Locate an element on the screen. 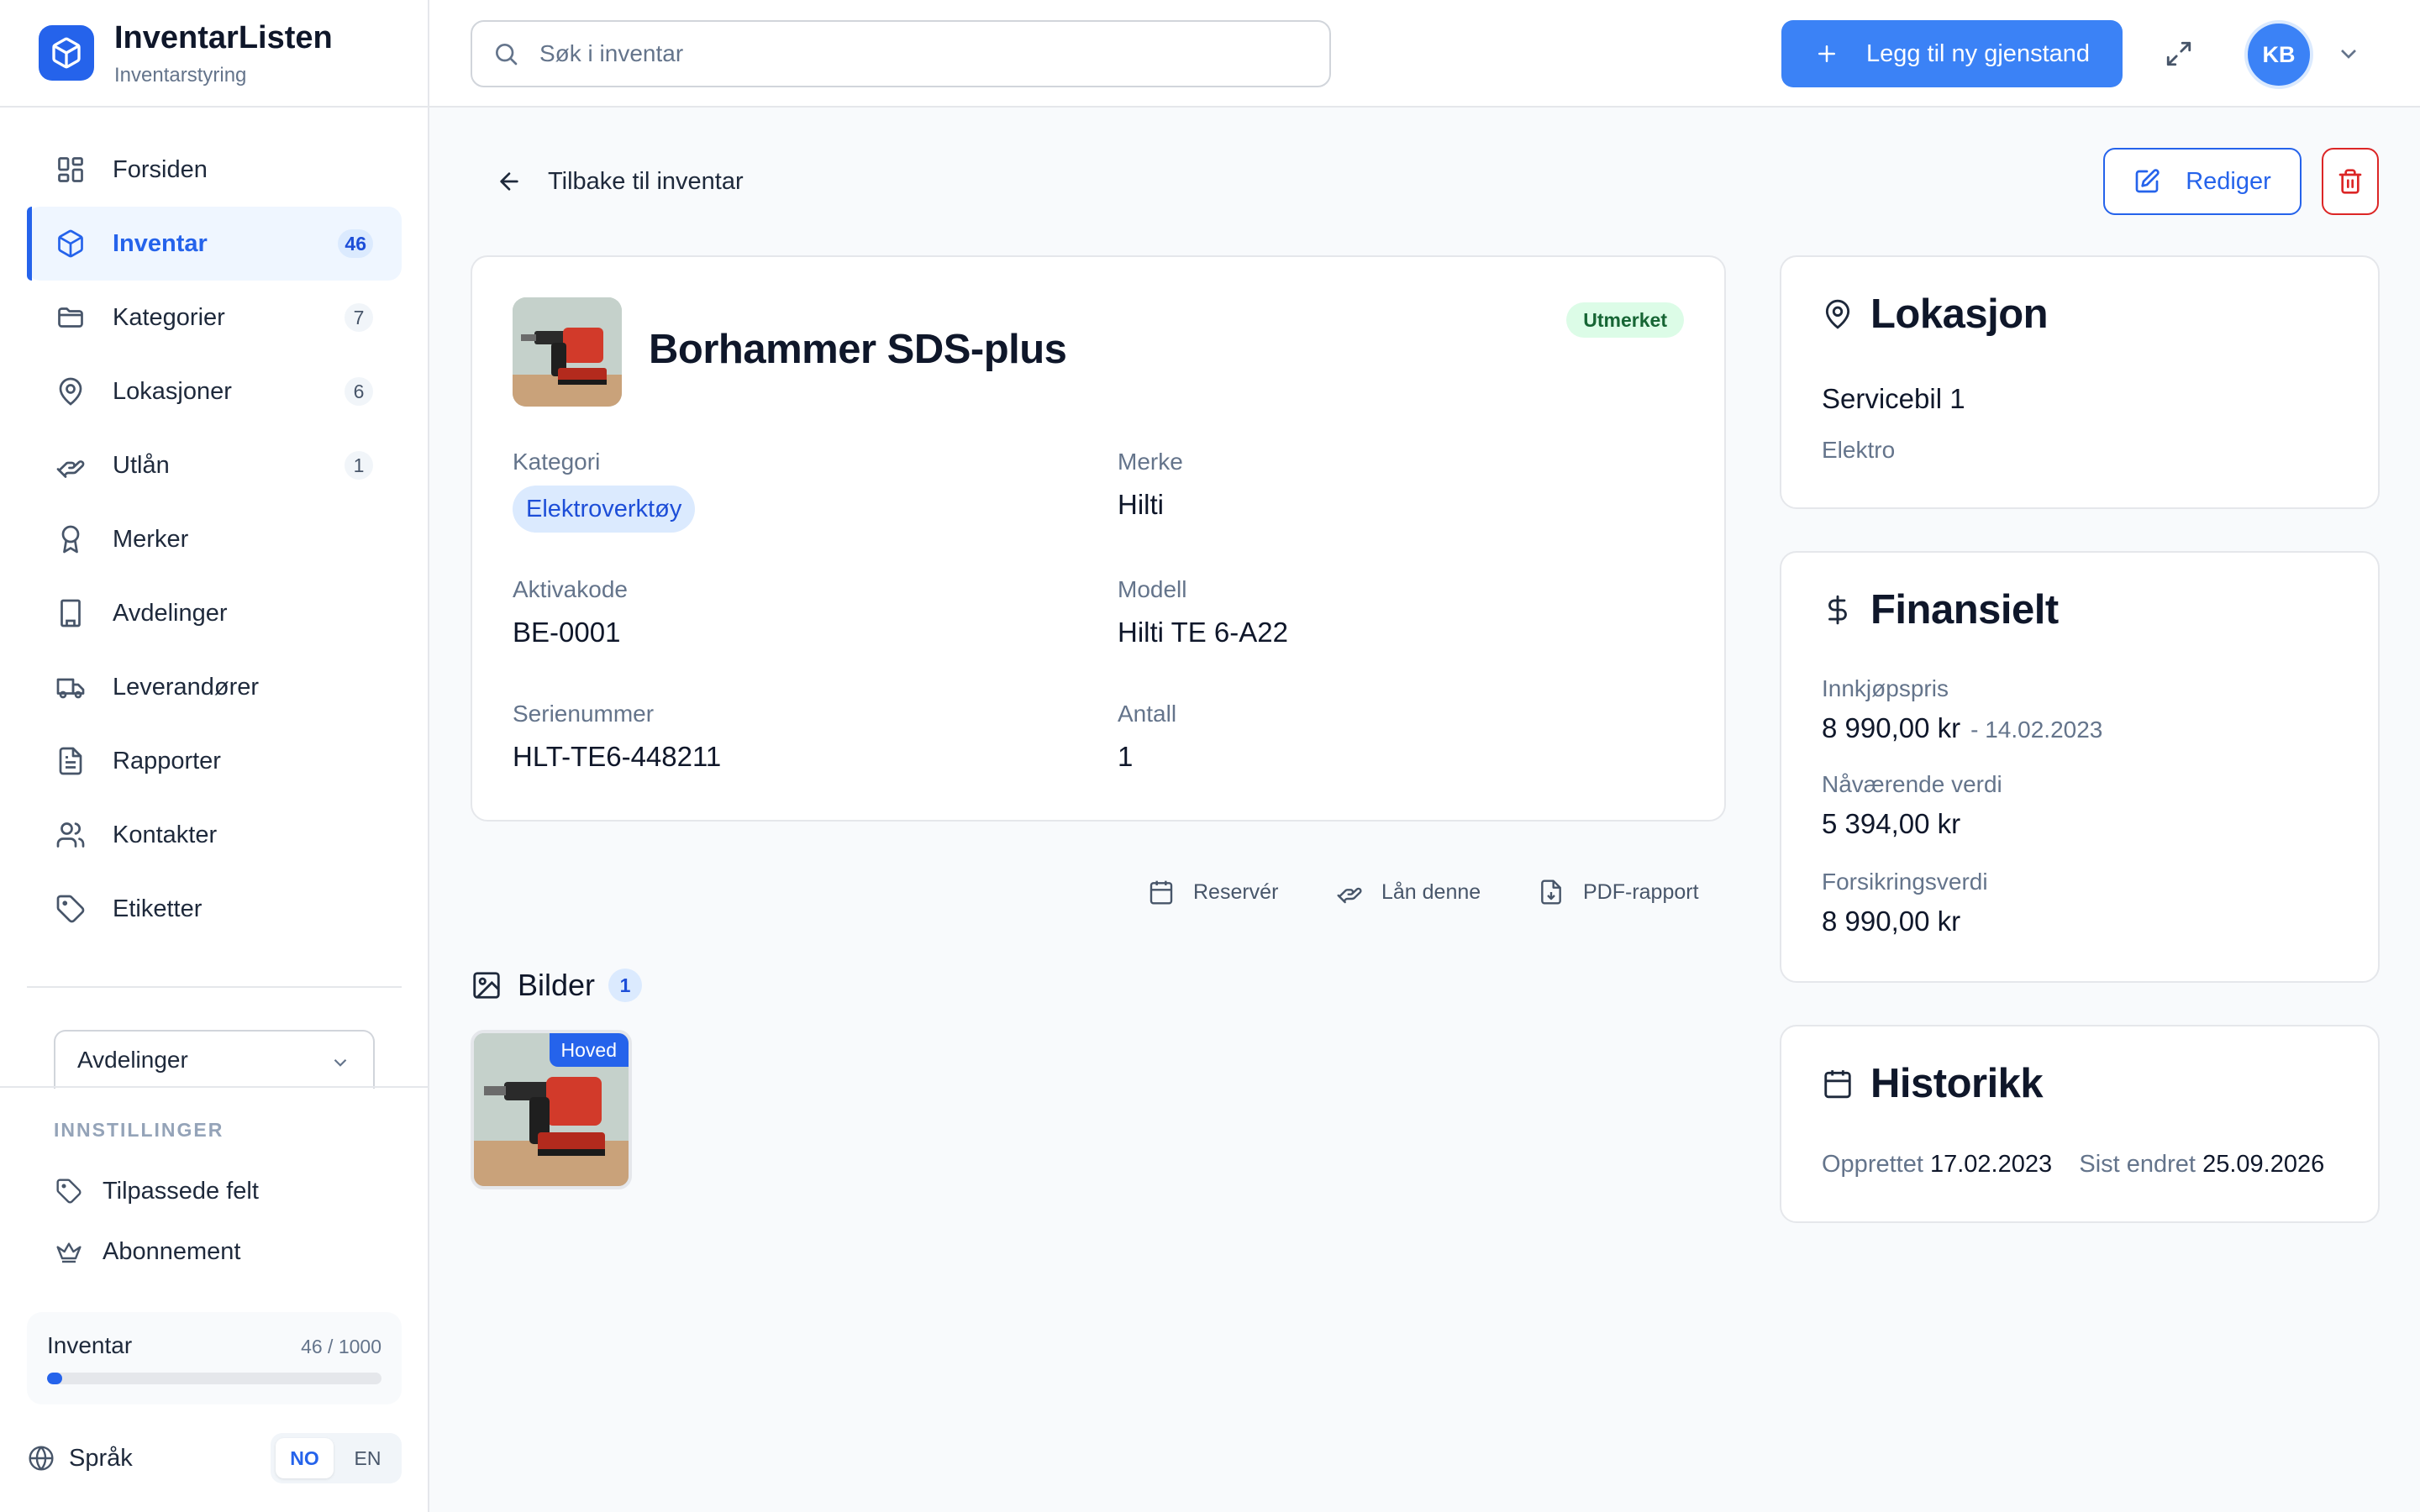 The image size is (2420, 1512). settings-heading: INNSTILLINGER is located at coordinates (139, 1130).